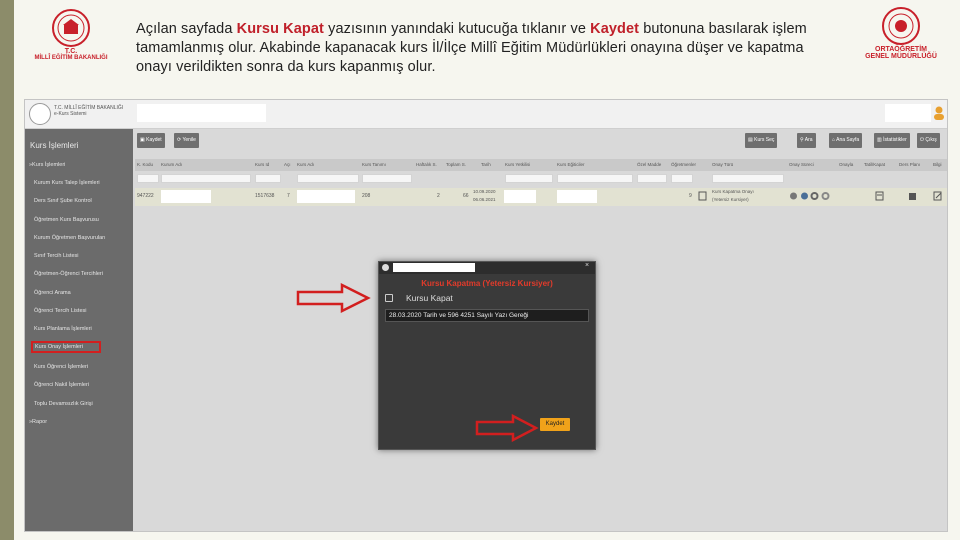 The image size is (960, 540). What do you see at coordinates (385, 267) in the screenshot?
I see `dialog-app-icon` at bounding box center [385, 267].